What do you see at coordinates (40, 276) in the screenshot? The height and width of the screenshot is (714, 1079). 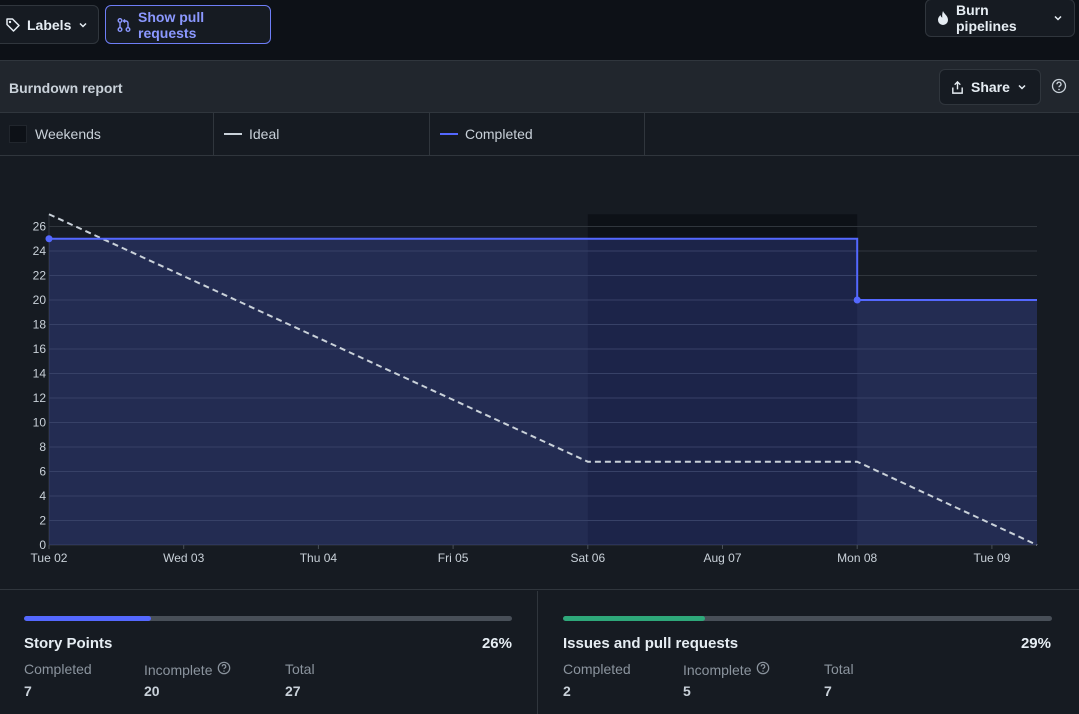 I see `y-tick-label: 22` at bounding box center [40, 276].